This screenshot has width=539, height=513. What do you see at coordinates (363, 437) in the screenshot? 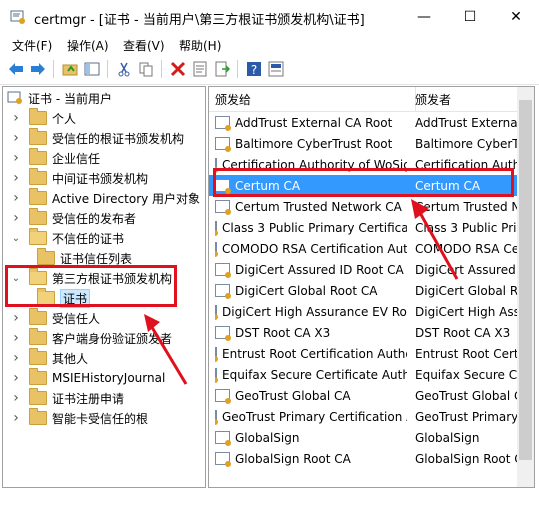
I see `certificate-row: GlobalSign GlobalSign` at bounding box center [363, 437].